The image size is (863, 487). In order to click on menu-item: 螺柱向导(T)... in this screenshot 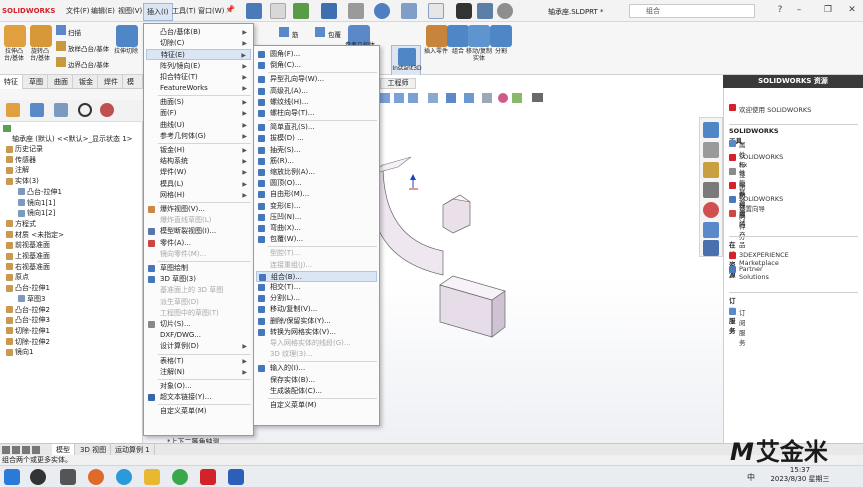, I will do `click(316, 113)`.